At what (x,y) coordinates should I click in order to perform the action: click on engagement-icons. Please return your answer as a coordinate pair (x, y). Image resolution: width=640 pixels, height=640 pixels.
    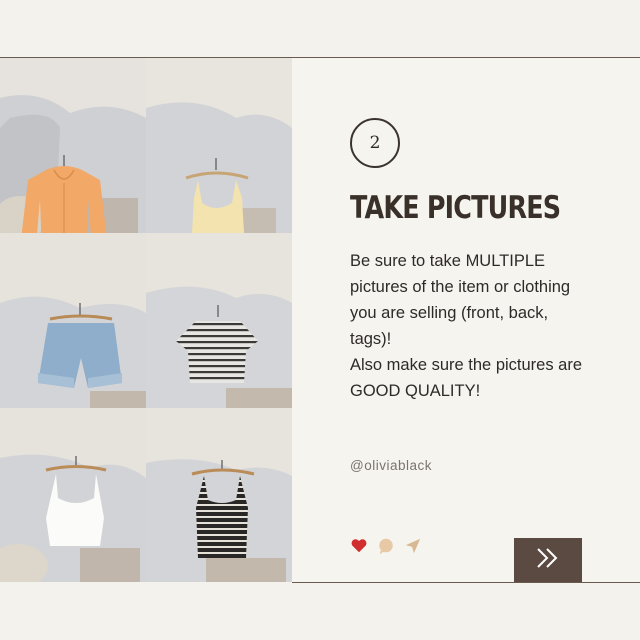
    Looking at the image, I should click on (386, 546).